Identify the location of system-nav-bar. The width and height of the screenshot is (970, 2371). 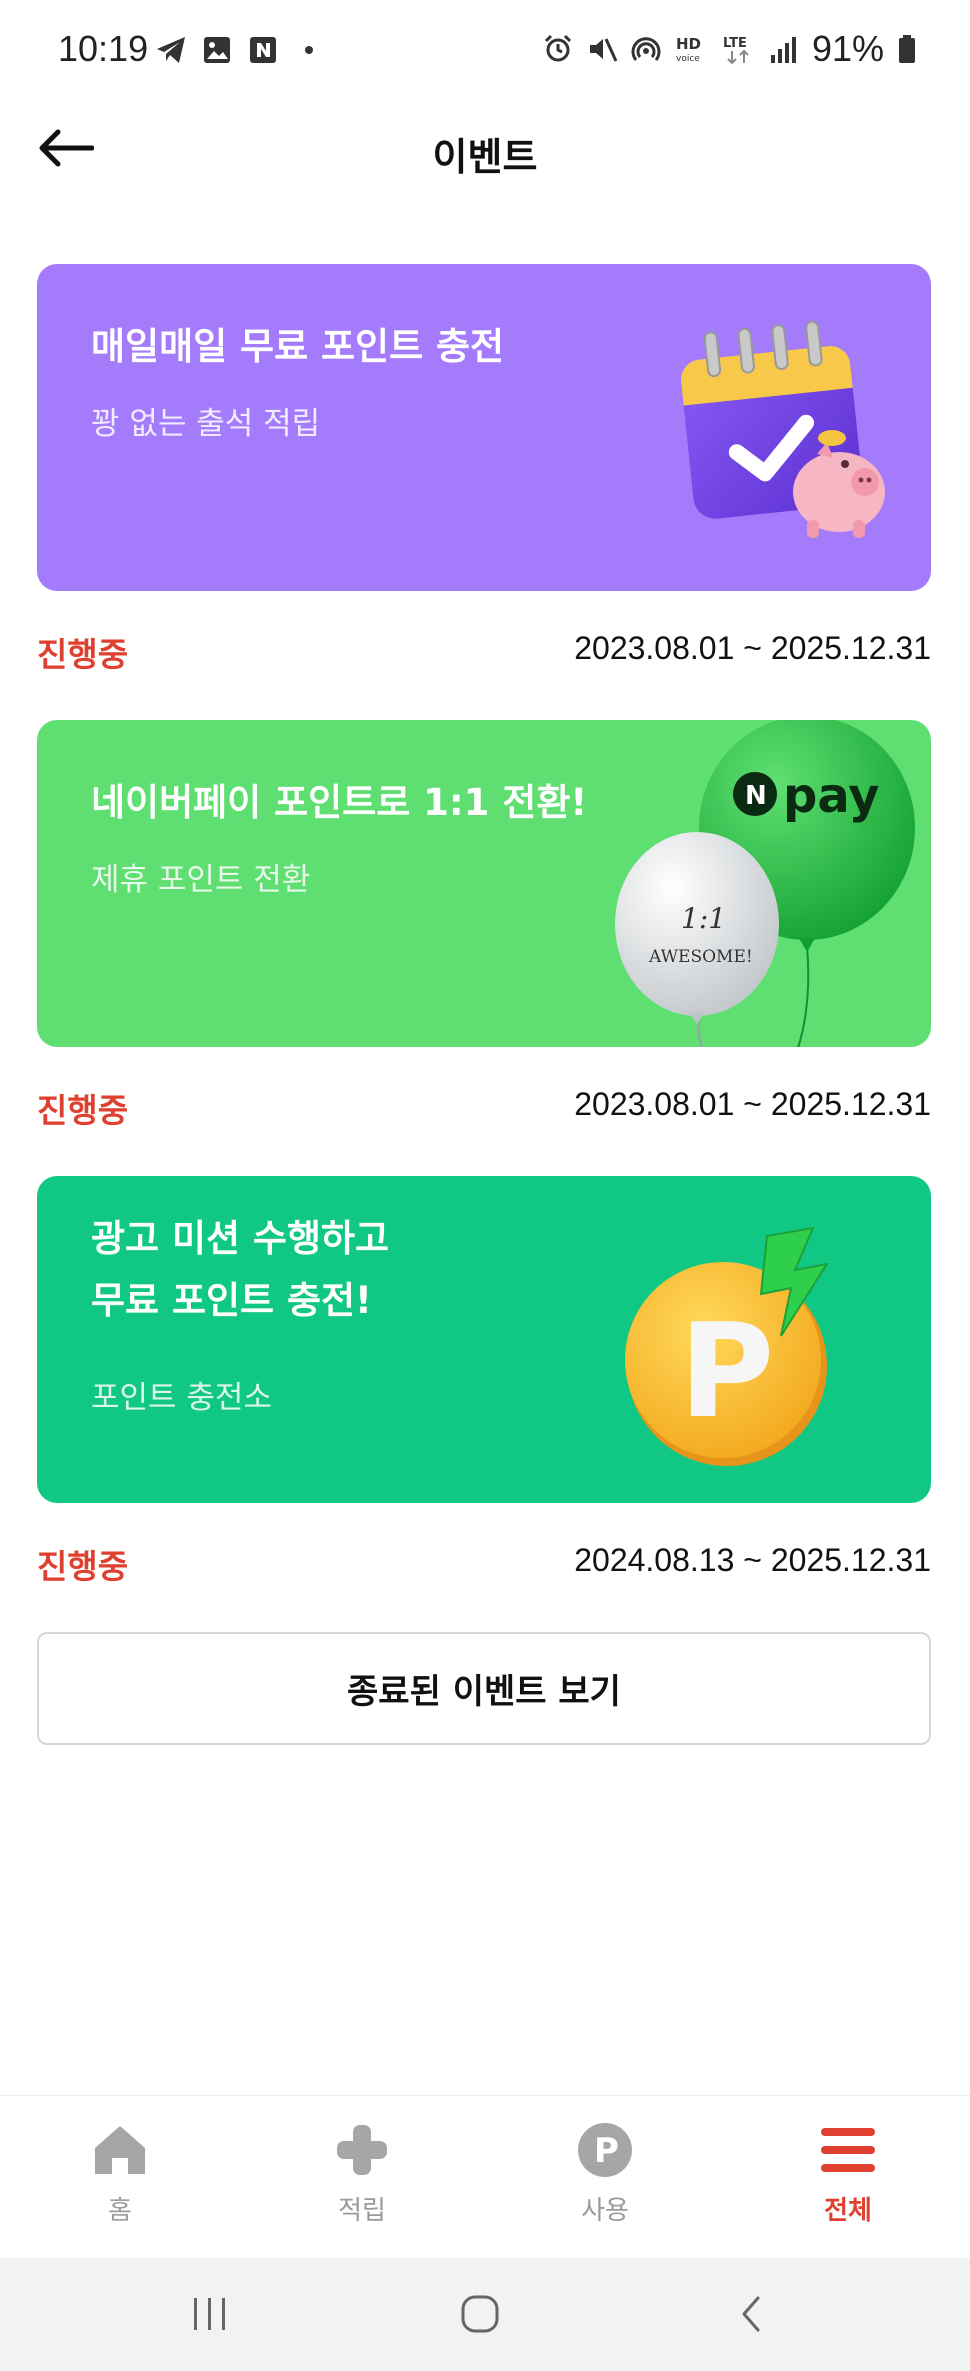
(485, 2314).